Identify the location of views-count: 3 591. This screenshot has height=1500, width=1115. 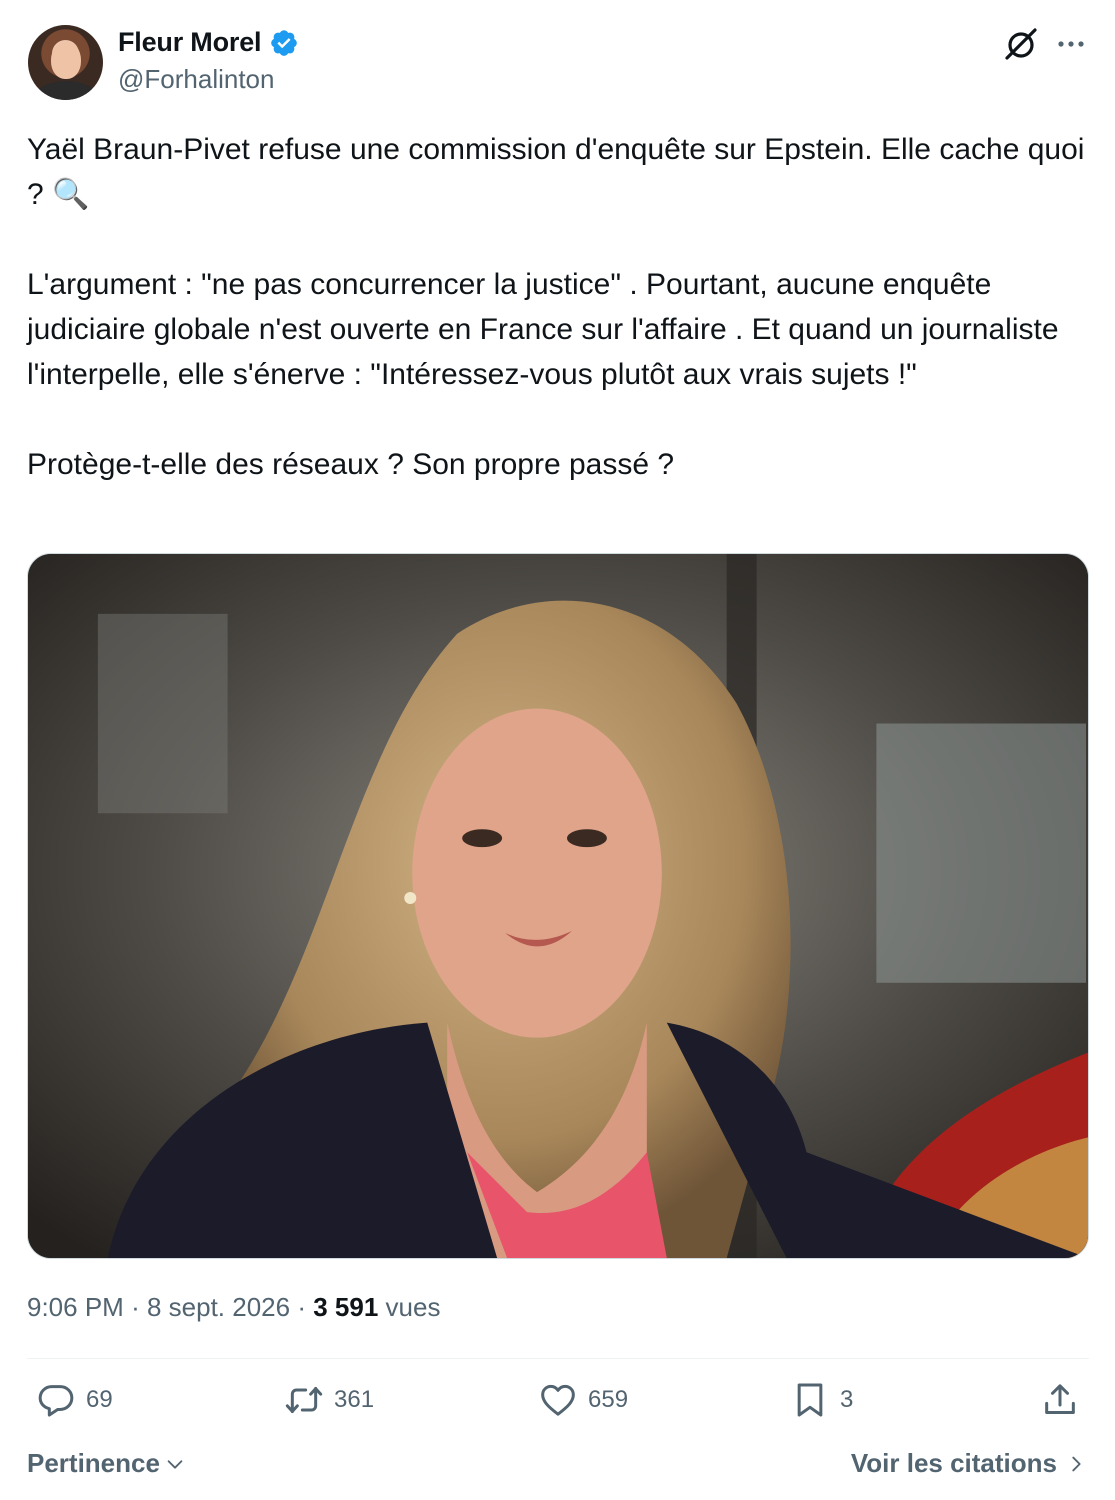
(346, 1307).